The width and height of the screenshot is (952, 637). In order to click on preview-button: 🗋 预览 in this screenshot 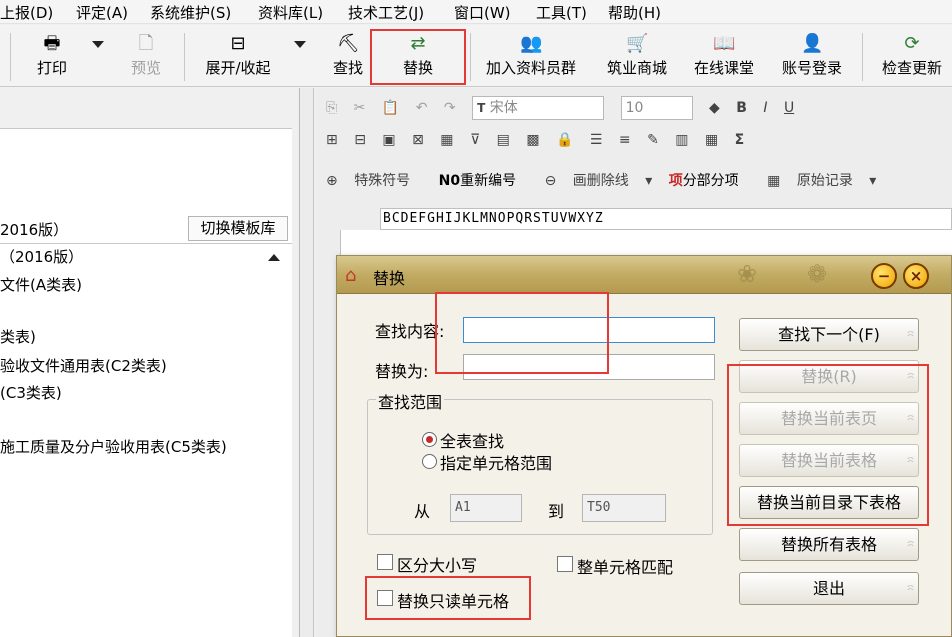, I will do `click(146, 57)`.